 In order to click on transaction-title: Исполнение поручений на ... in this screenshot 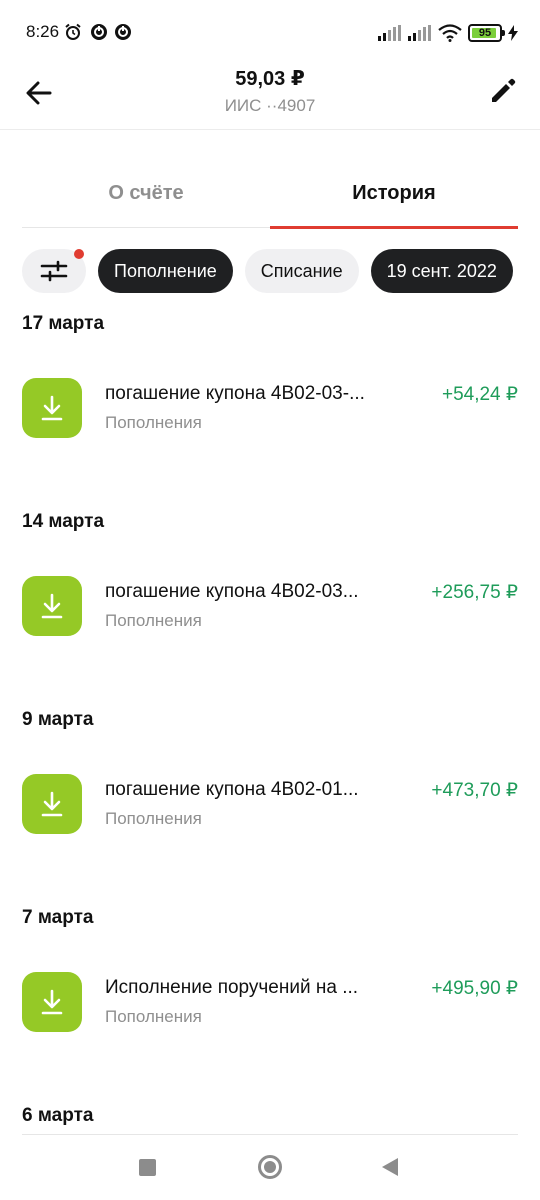, I will do `click(232, 987)`.